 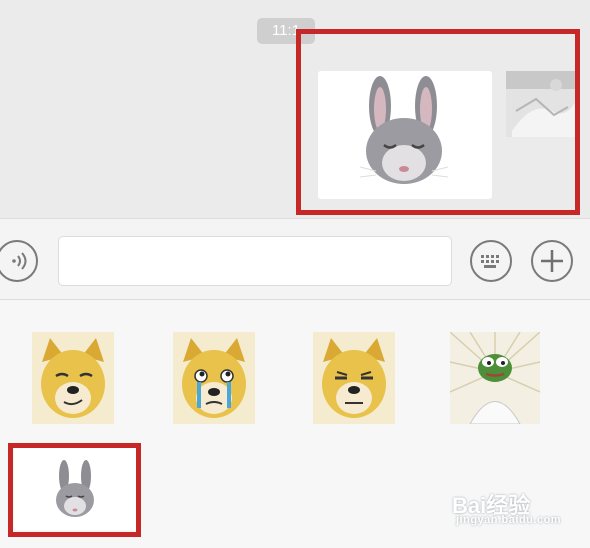 I want to click on voice-button, so click(x=19, y=261).